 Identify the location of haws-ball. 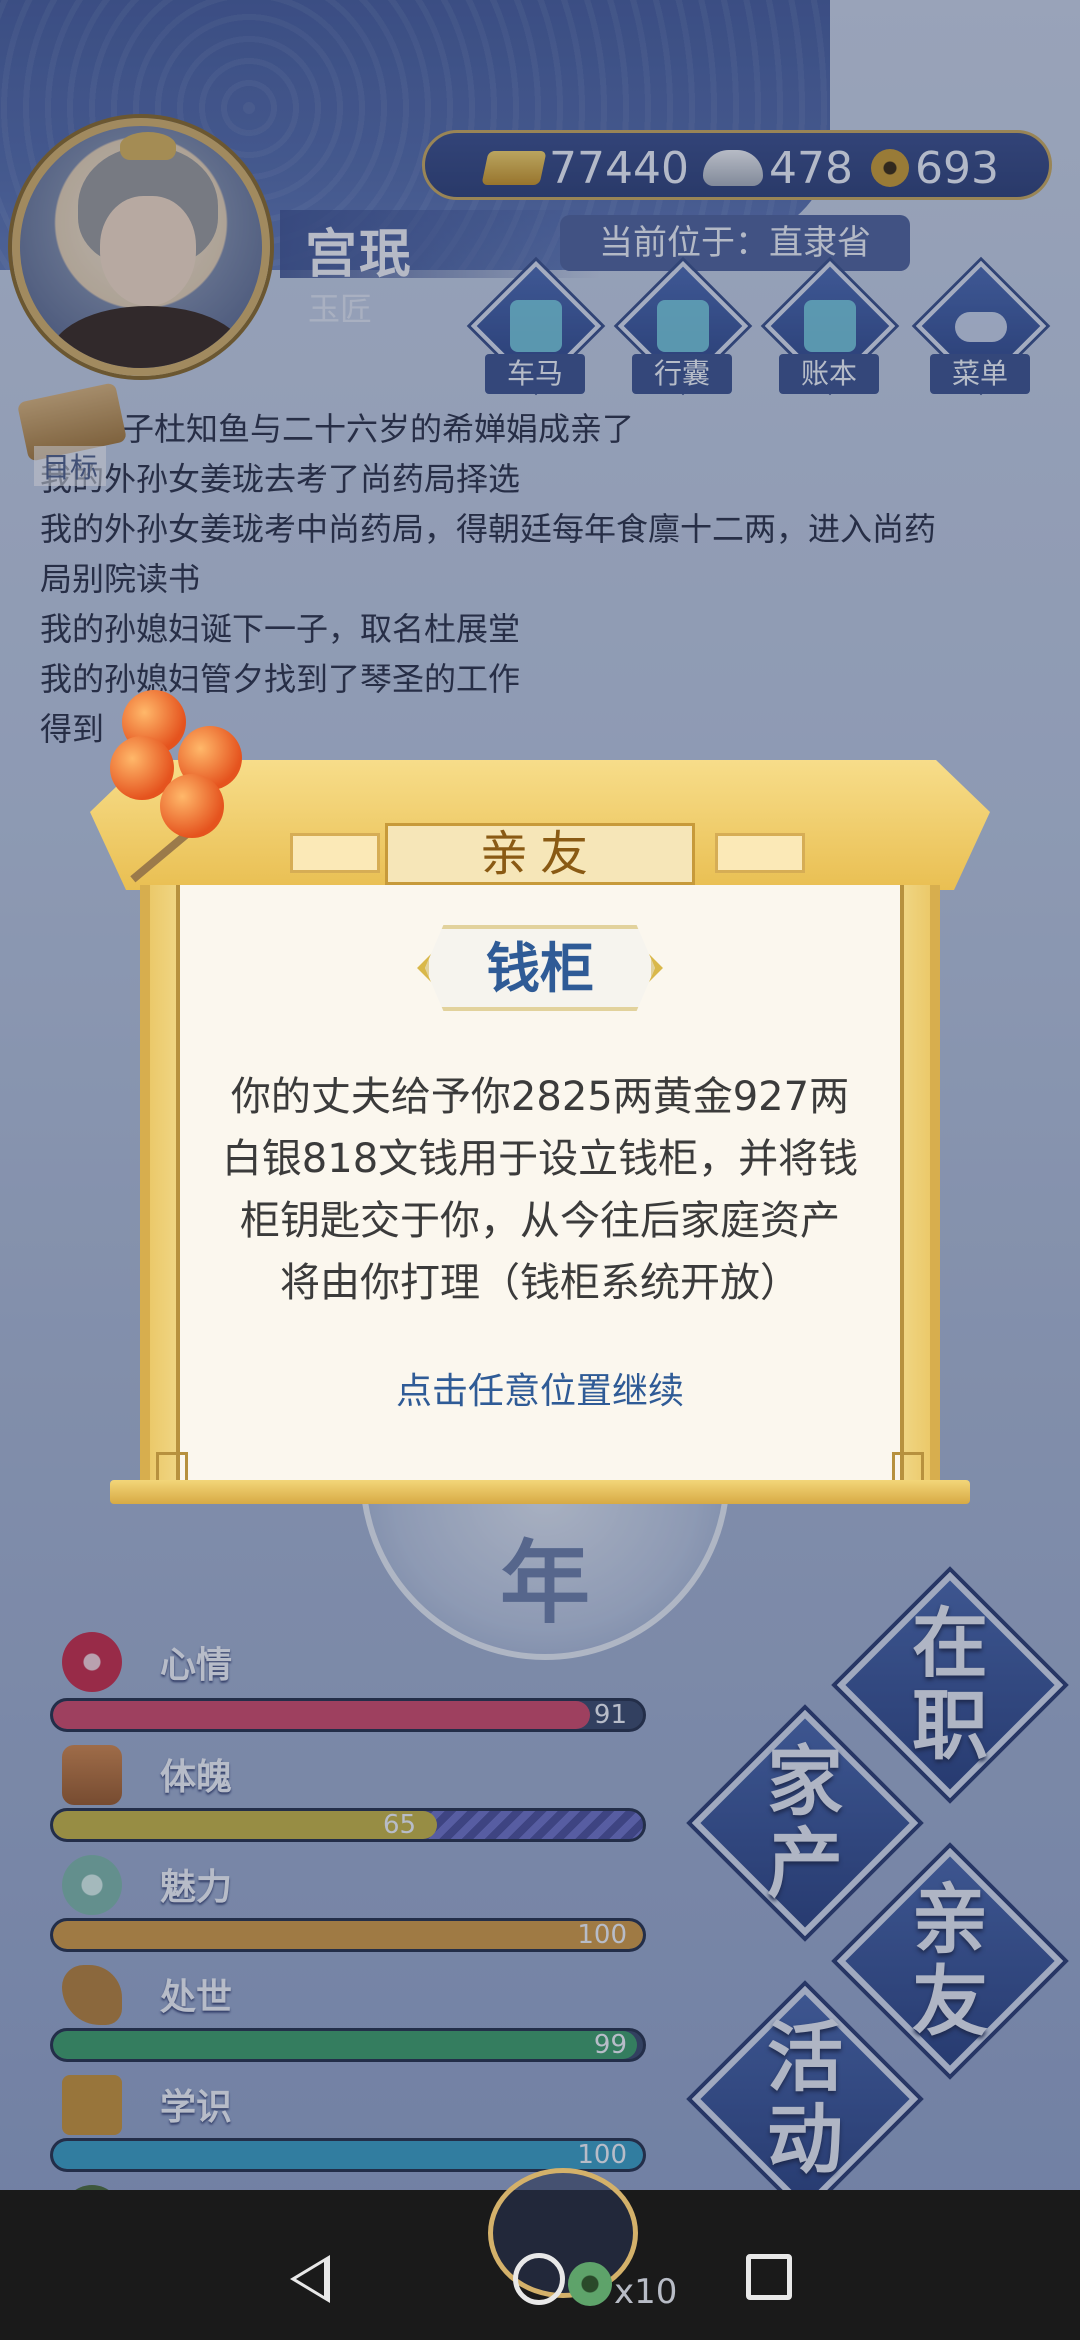
(192, 806).